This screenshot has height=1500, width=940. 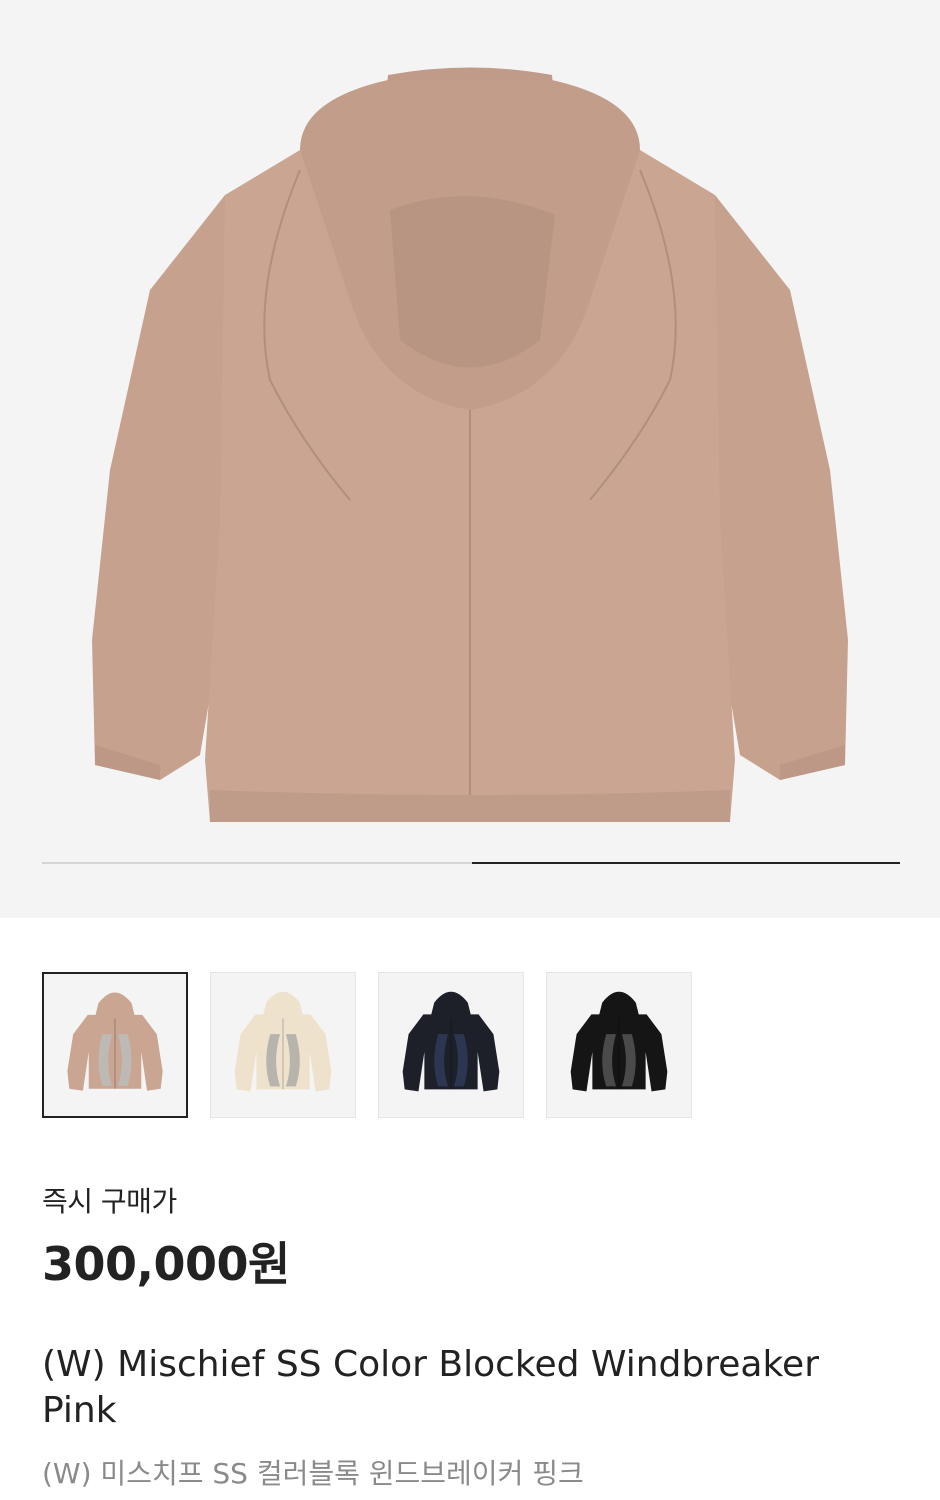 I want to click on jacket-pink-thumbnail, so click(x=115, y=1041).